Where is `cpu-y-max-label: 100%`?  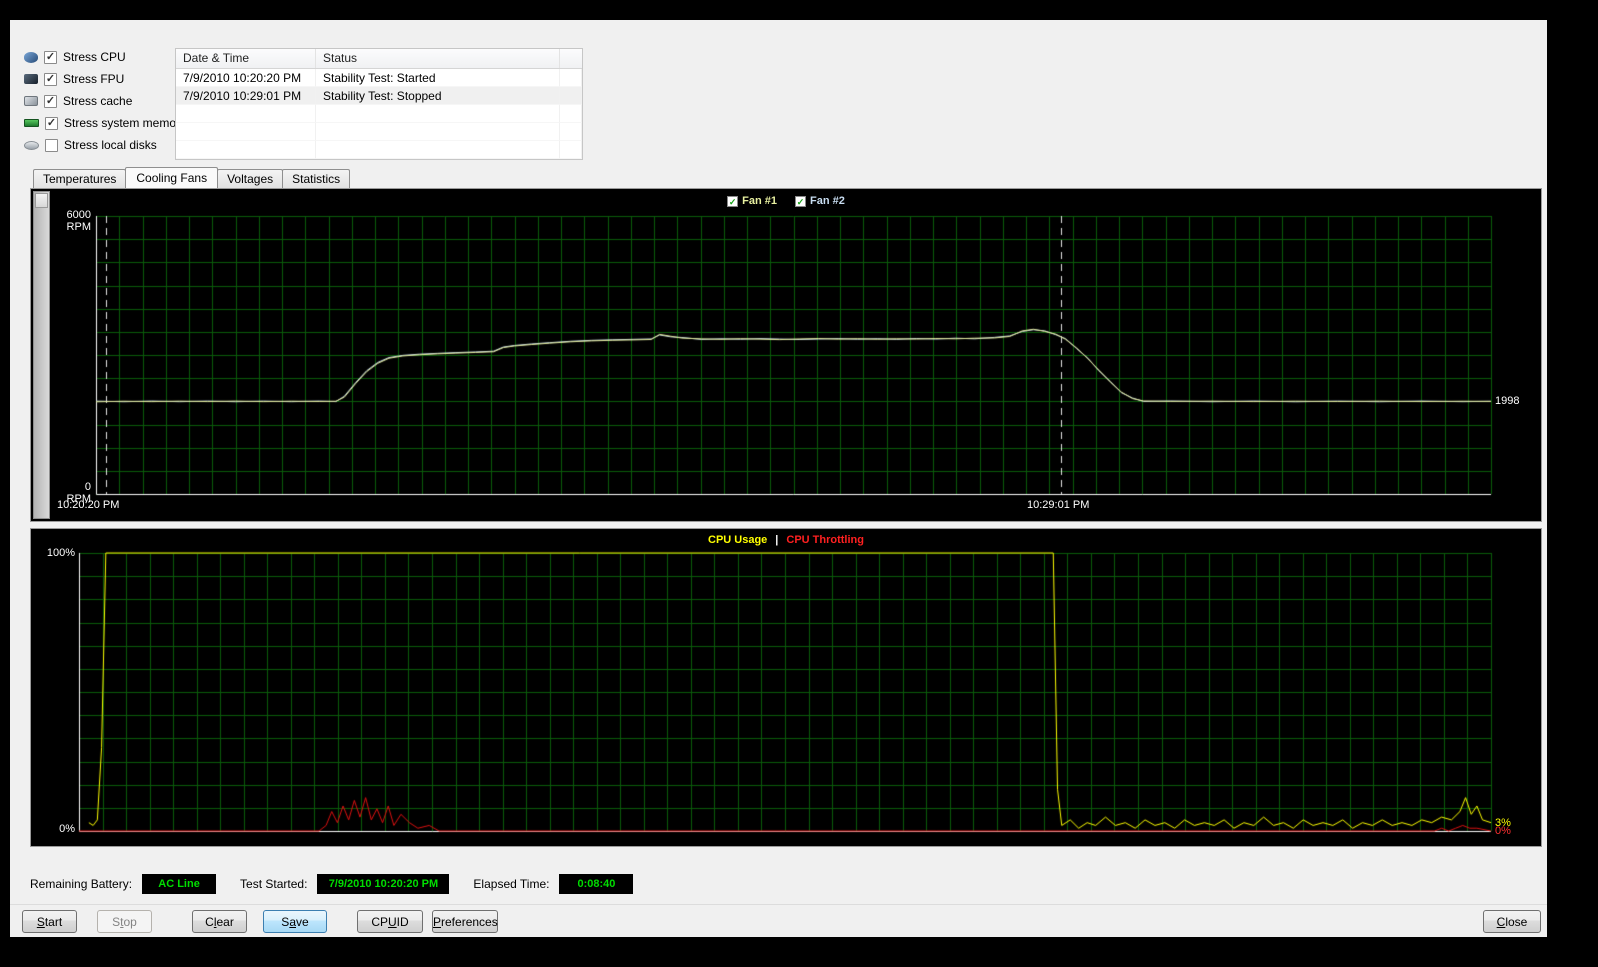
cpu-y-max-label: 100% is located at coordinates (60, 553).